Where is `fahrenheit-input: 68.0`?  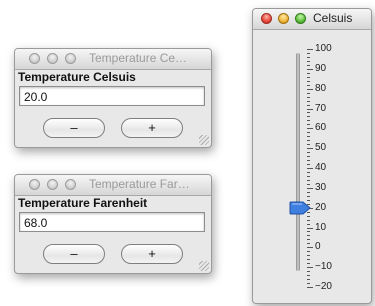
fahrenheit-input: 68.0 is located at coordinates (112, 222).